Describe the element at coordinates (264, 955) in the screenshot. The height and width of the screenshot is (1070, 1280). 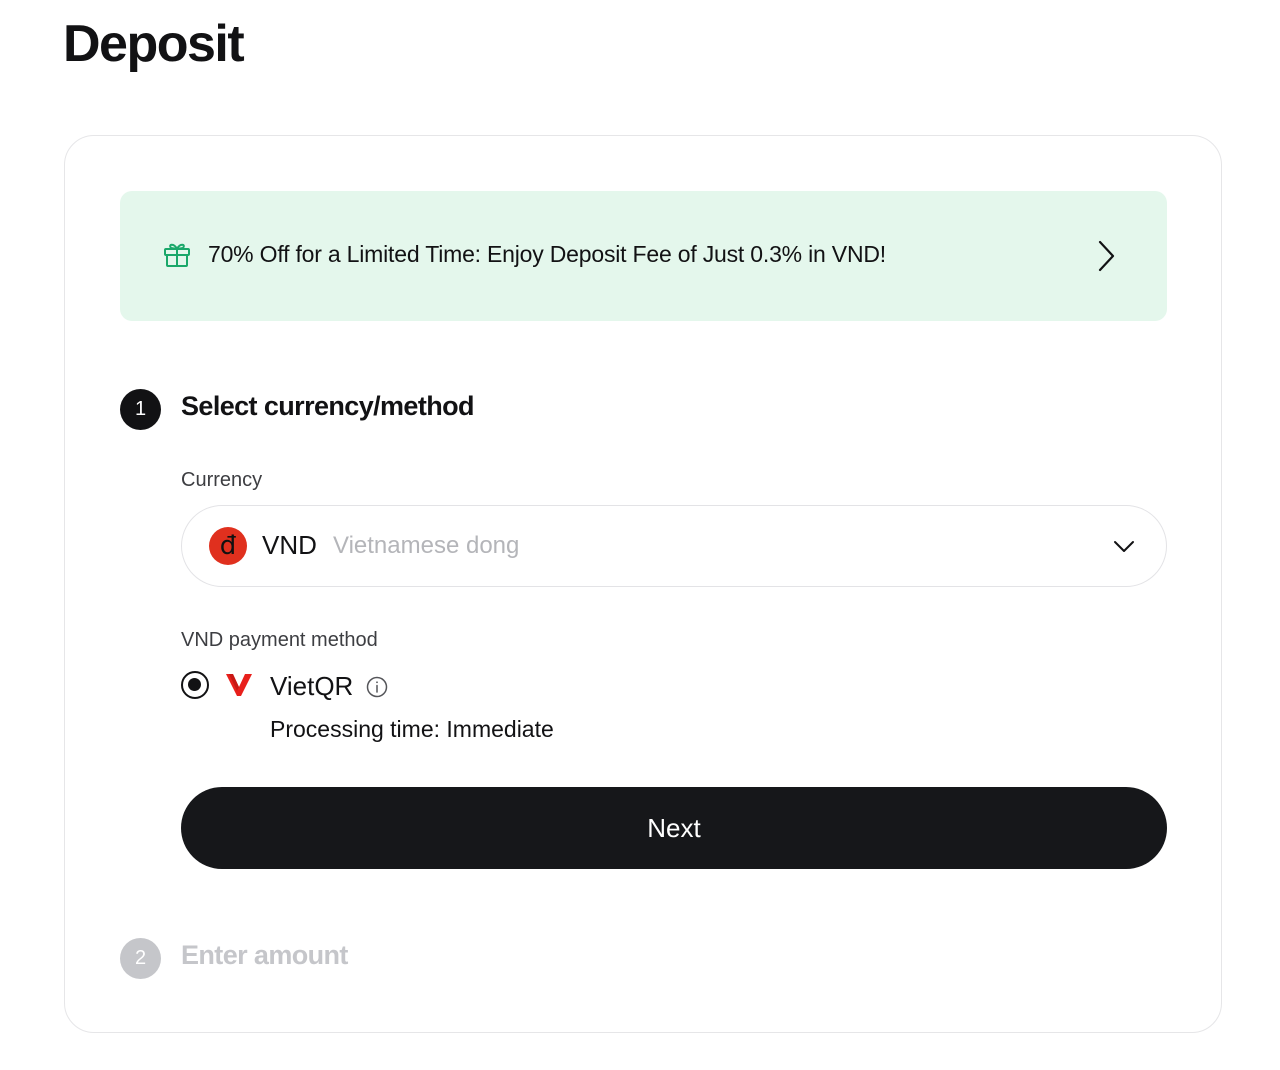
I see `step-2-title: Enter amount` at that location.